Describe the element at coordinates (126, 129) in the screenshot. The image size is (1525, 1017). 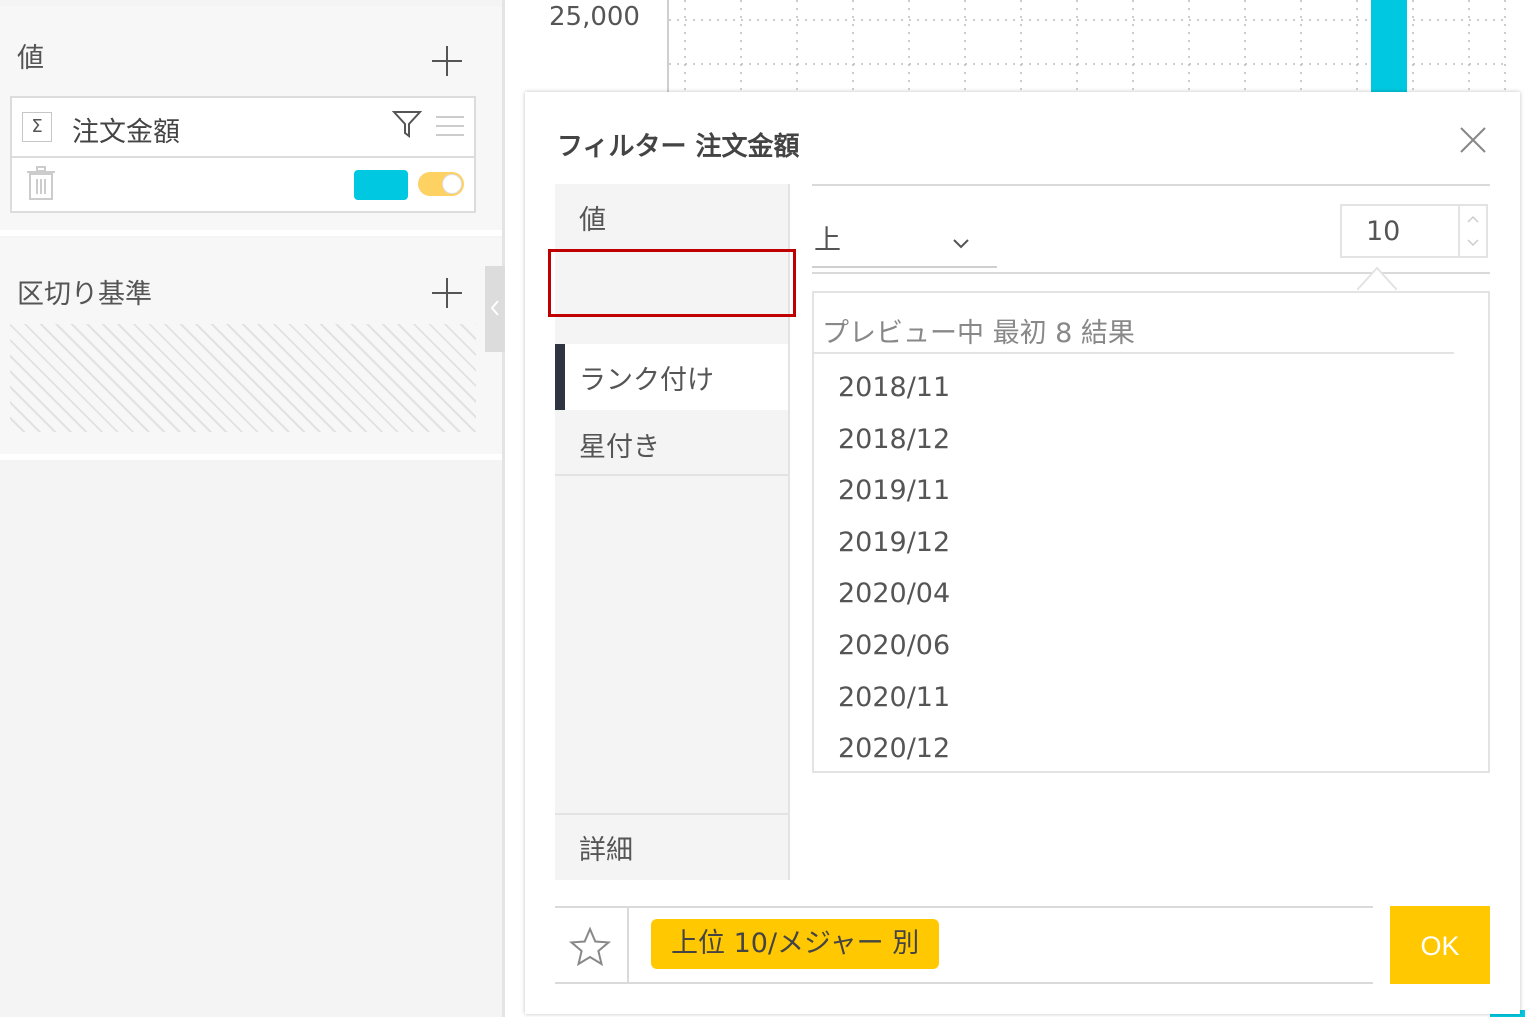
I see `value-field-name: 注文金額` at that location.